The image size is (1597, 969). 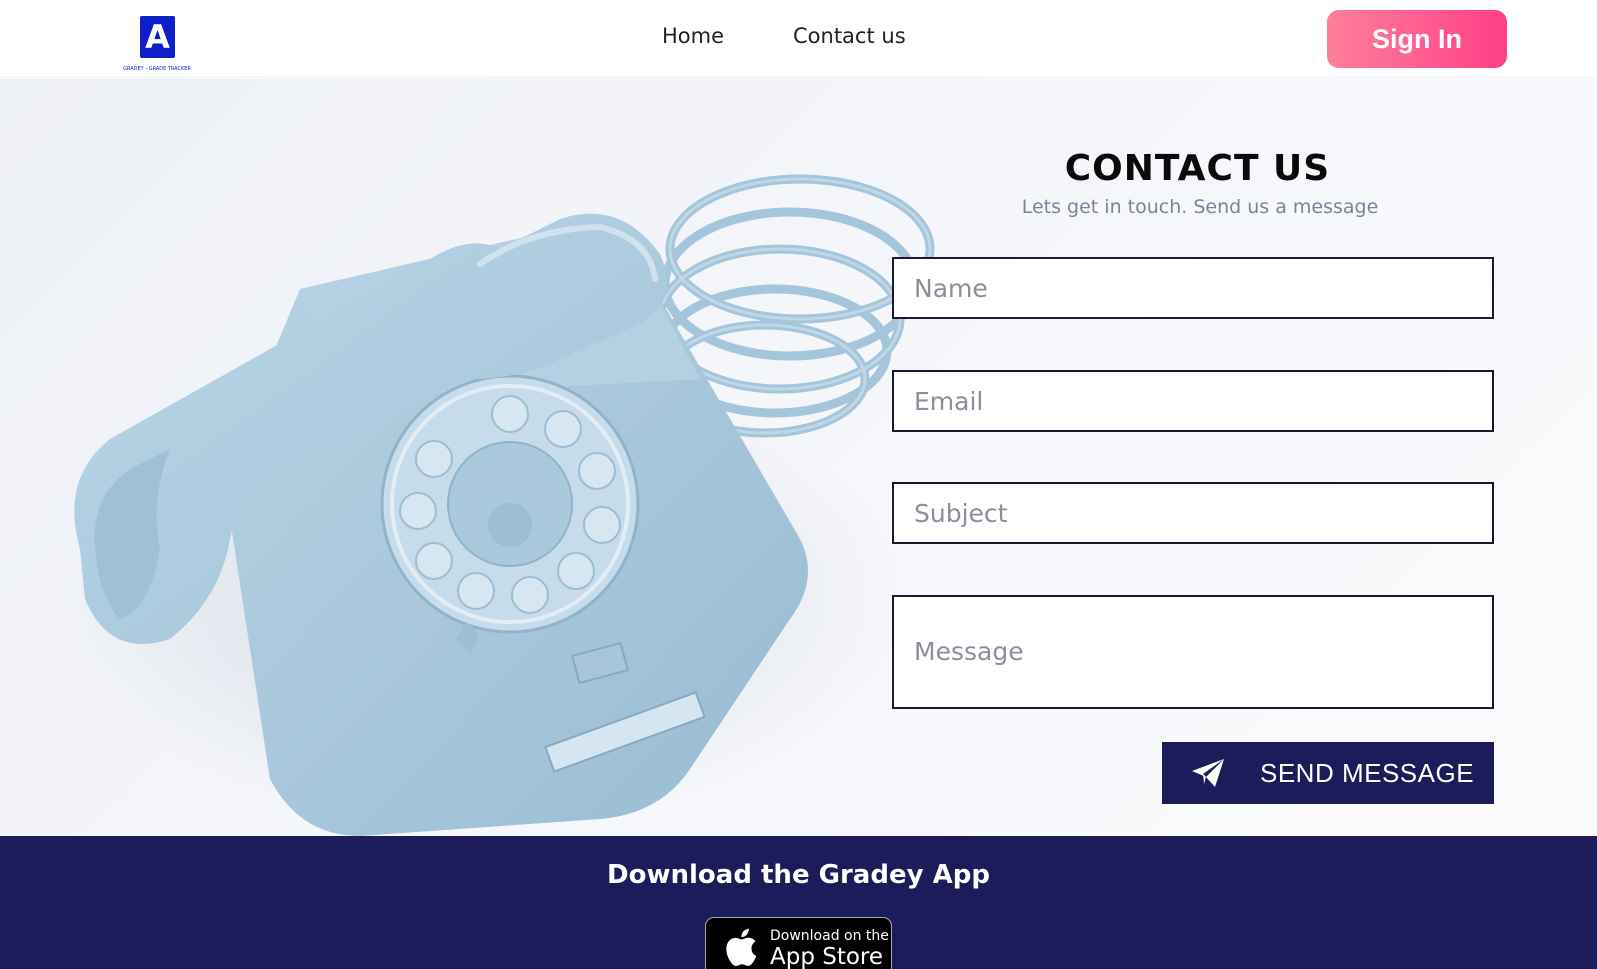 What do you see at coordinates (1193, 513) in the screenshot?
I see `subject-input` at bounding box center [1193, 513].